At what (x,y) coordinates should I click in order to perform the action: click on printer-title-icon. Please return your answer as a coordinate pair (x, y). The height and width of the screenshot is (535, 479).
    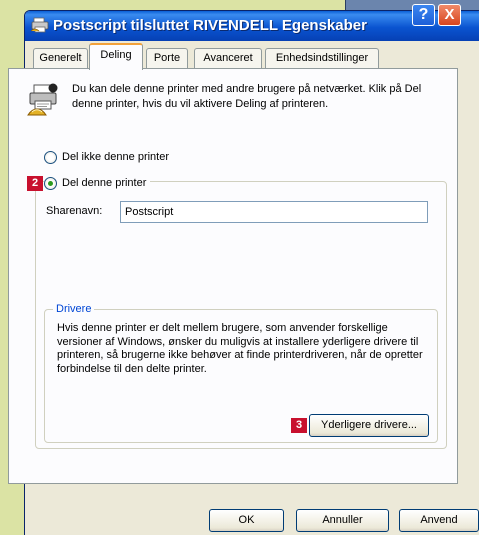
    Looking at the image, I should click on (39, 25).